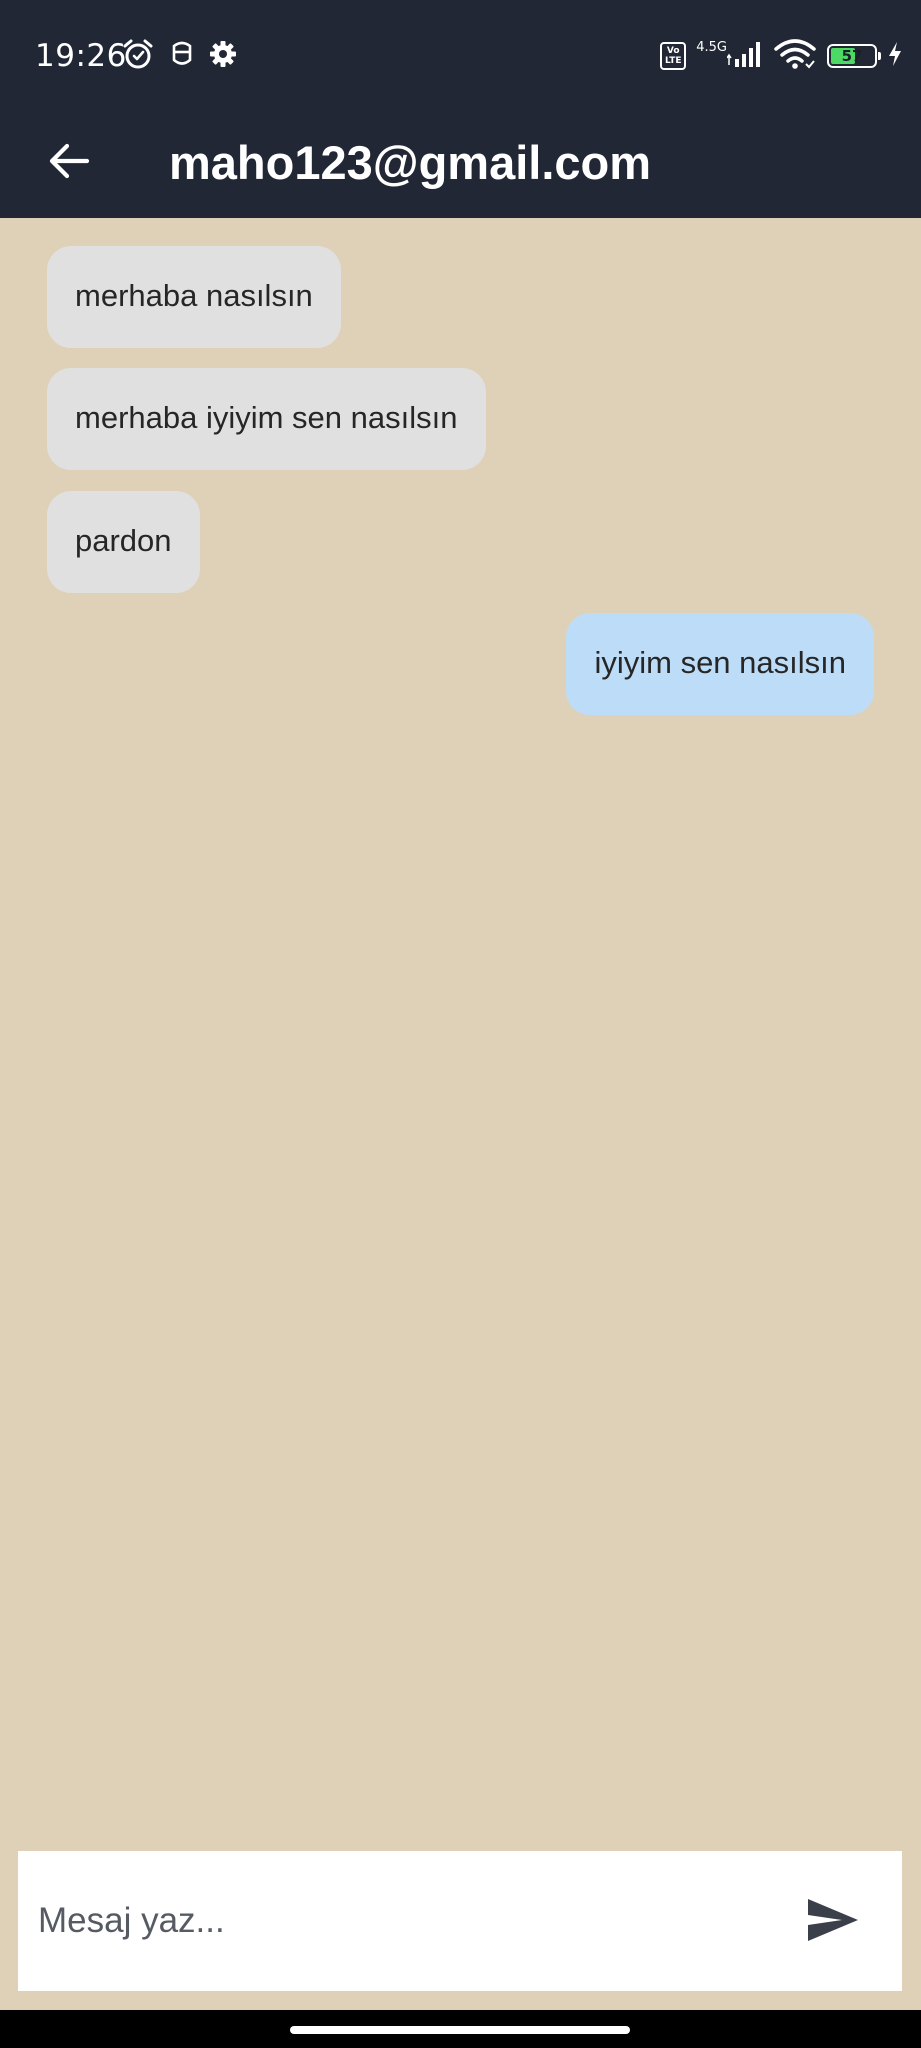 The image size is (921, 2048). I want to click on message-composer, so click(460, 1921).